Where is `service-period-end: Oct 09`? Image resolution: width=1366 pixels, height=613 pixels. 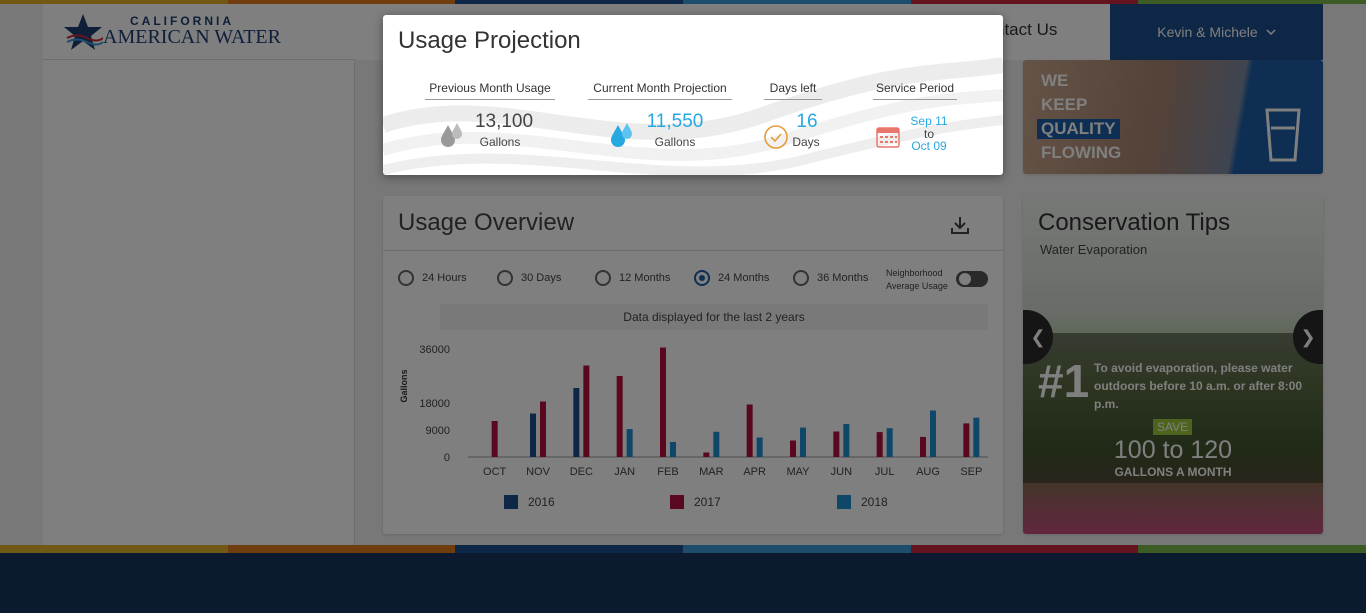
service-period-end: Oct 09 is located at coordinates (929, 146).